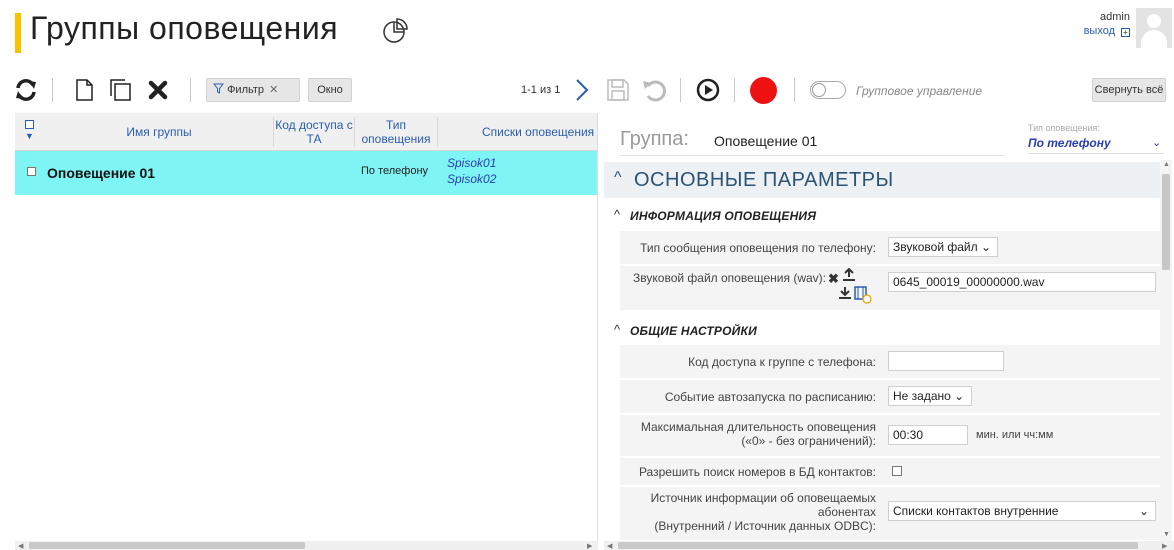  I want to click on group-control-toggle, so click(828, 90).